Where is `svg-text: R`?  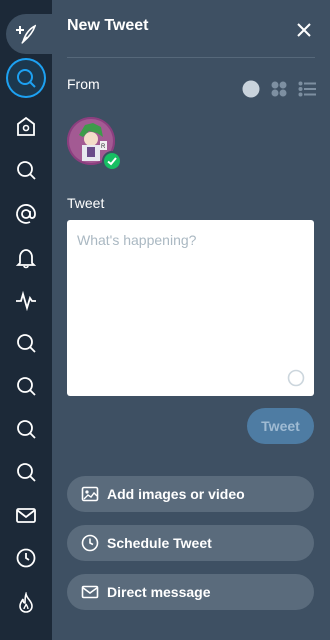 svg-text: R is located at coordinates (103, 147).